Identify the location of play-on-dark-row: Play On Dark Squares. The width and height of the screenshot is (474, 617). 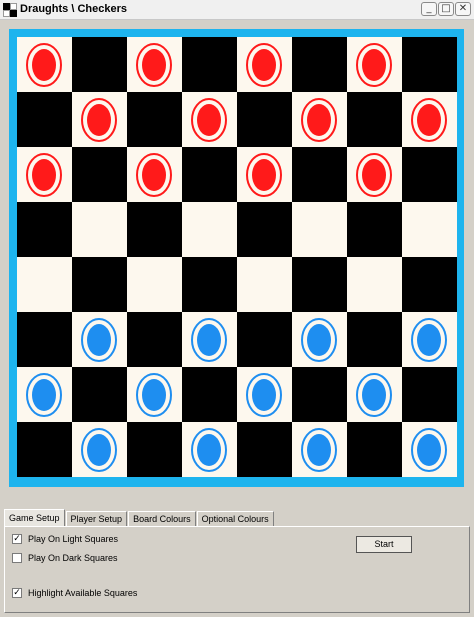
(65, 558).